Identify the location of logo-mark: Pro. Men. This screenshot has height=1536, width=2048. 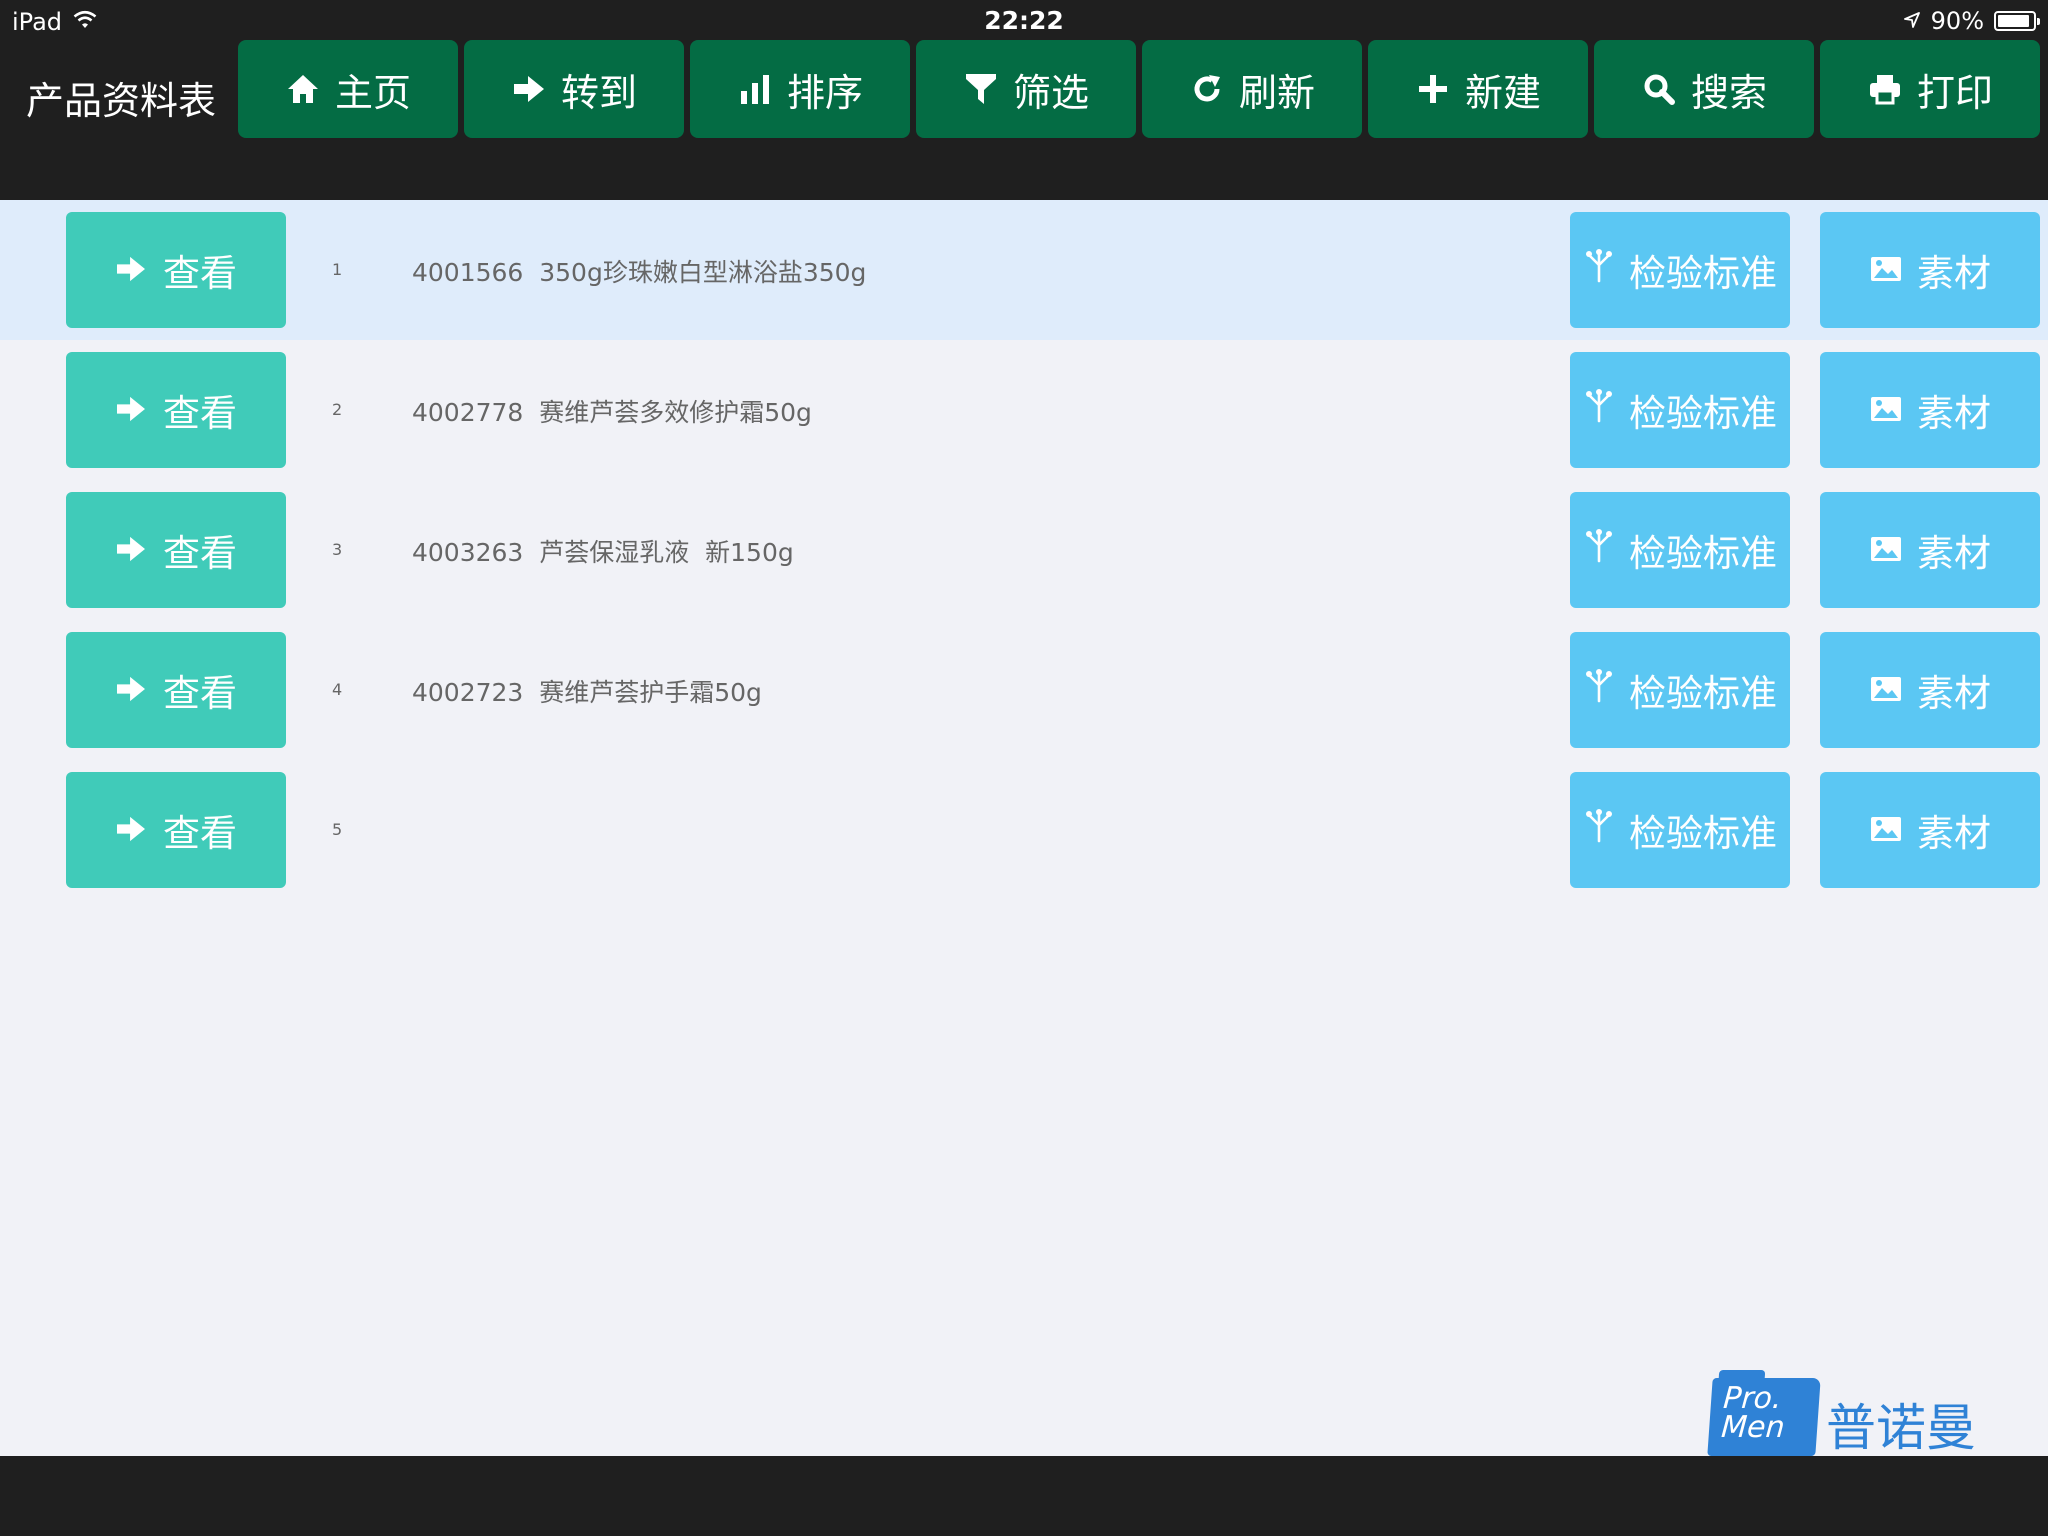
(1764, 1417).